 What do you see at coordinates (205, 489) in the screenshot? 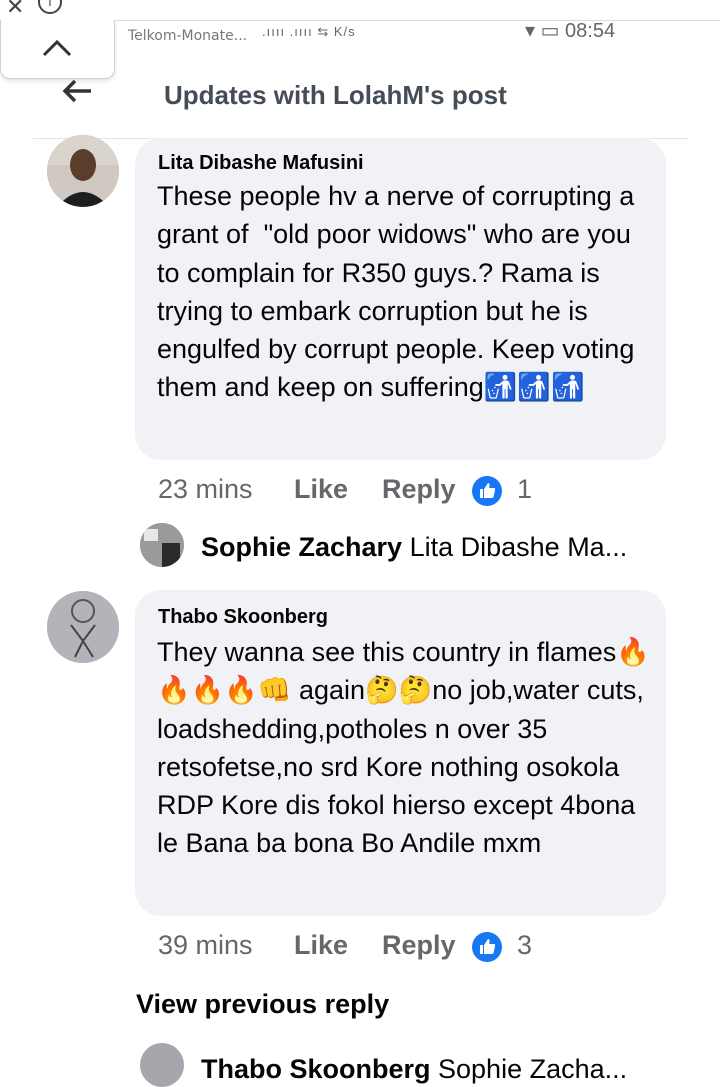
I see `comment-time: 23 mins` at bounding box center [205, 489].